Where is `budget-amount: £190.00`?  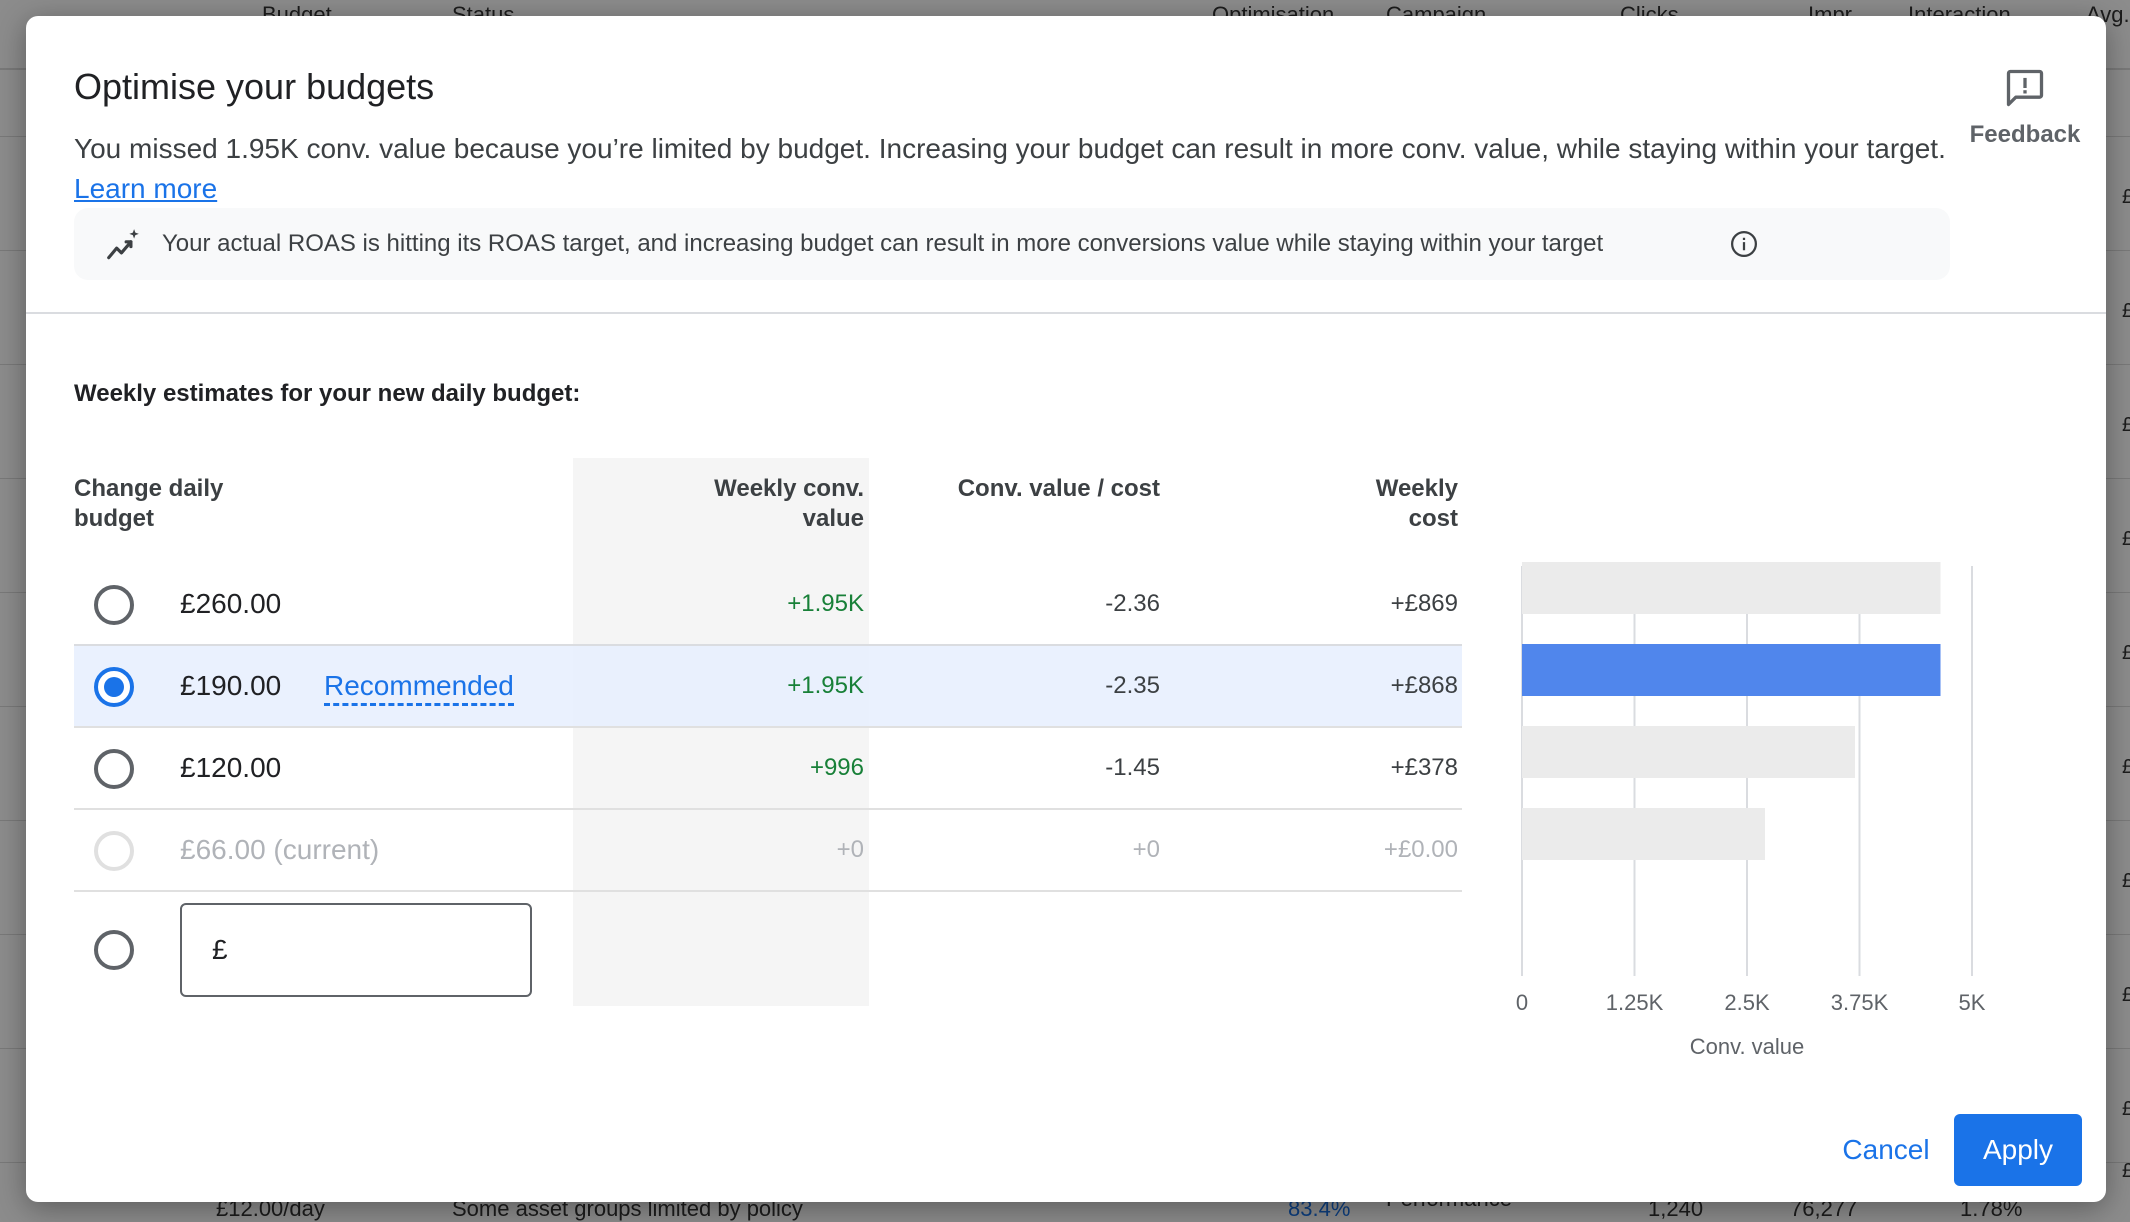
budget-amount: £190.00 is located at coordinates (231, 685).